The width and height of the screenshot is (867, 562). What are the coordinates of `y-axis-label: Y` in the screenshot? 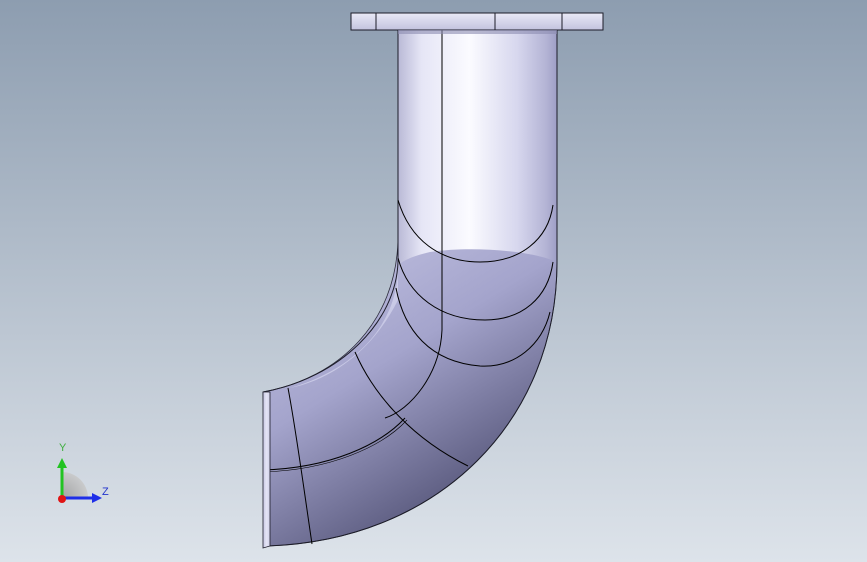 It's located at (63, 448).